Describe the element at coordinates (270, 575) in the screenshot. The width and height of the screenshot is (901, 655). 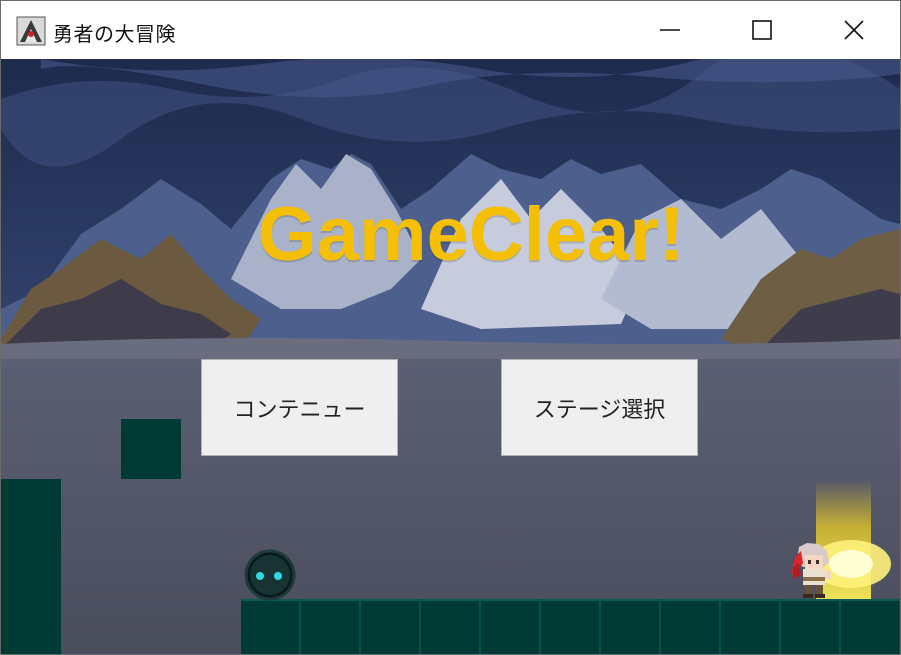
I see `enemy-slime-sprite` at that location.